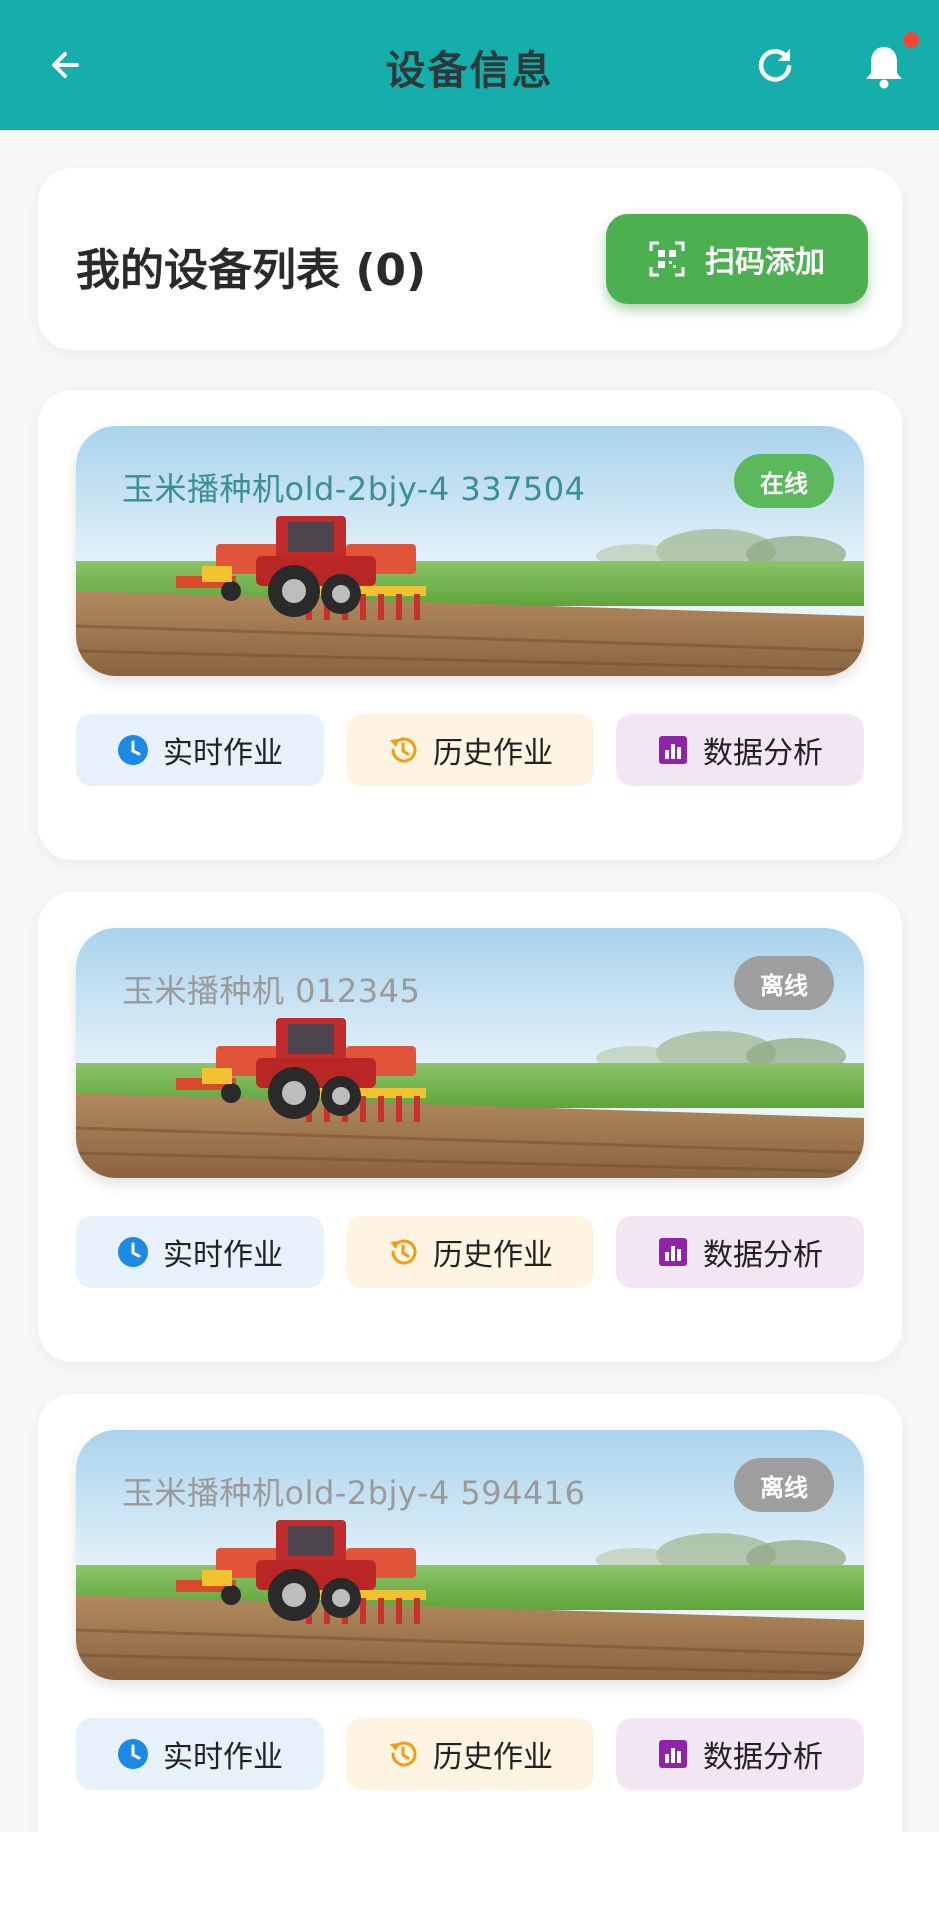  Describe the element at coordinates (469, 65) in the screenshot. I see `top-app-bar: 设备信息` at that location.